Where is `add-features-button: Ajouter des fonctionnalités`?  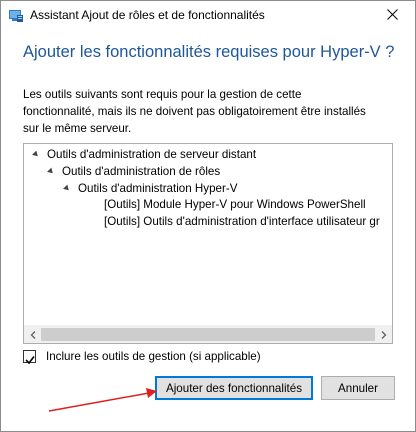
add-features-button: Ajouter des fonctionnalités is located at coordinates (234, 388).